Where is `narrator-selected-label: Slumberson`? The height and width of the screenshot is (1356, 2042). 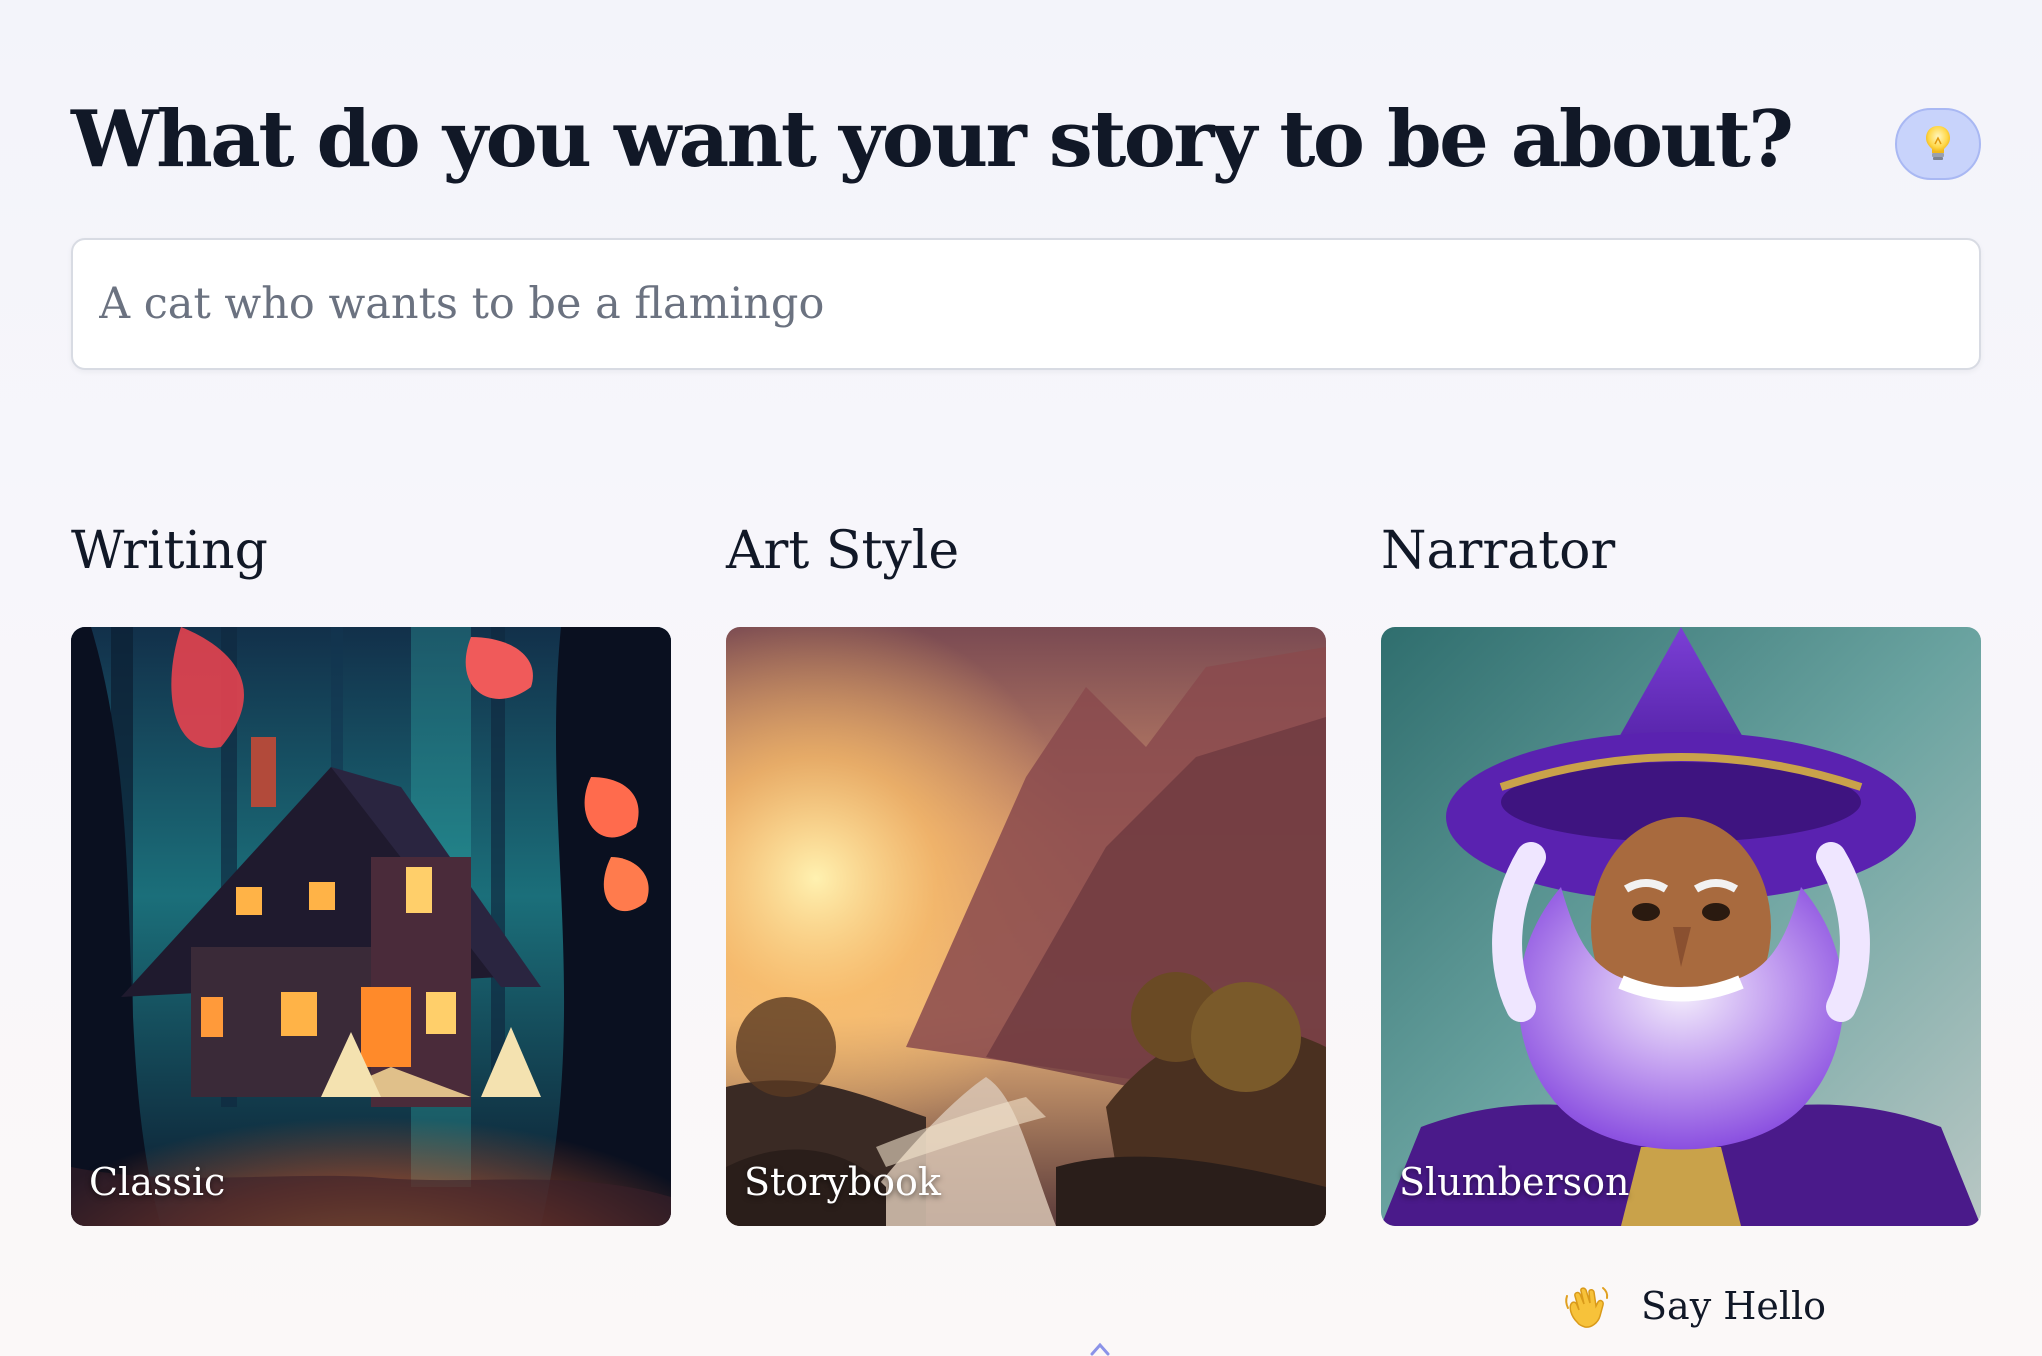 narrator-selected-label: Slumberson is located at coordinates (1514, 1182).